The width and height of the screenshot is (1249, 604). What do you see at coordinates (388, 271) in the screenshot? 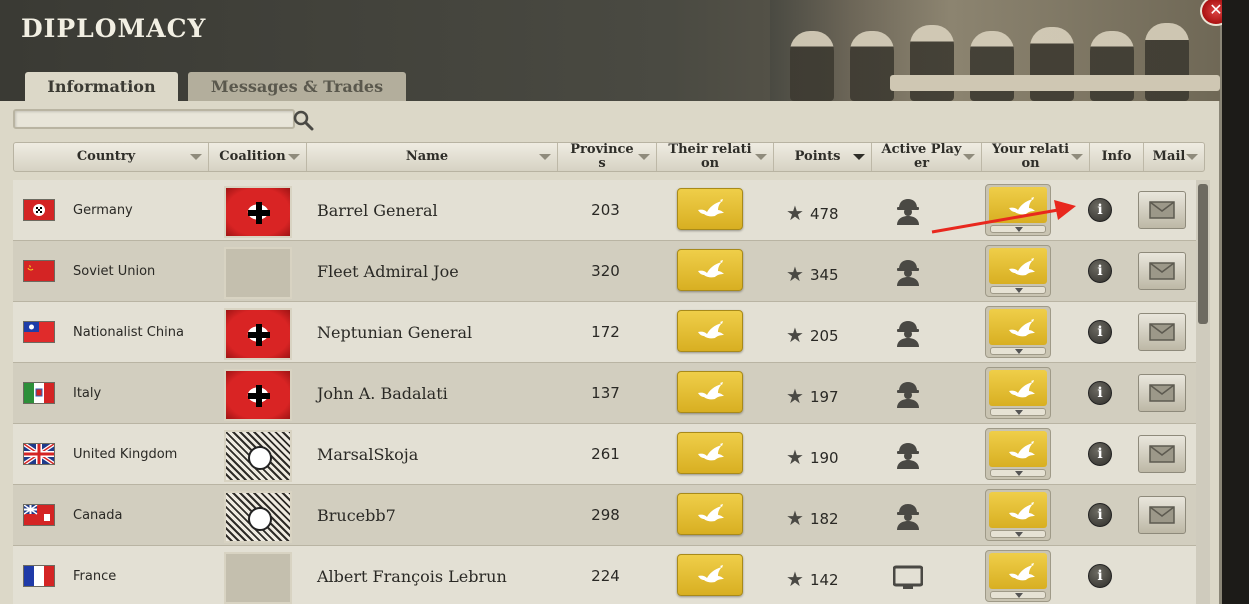
I see `player-name: Fleet Admiral Joe` at bounding box center [388, 271].